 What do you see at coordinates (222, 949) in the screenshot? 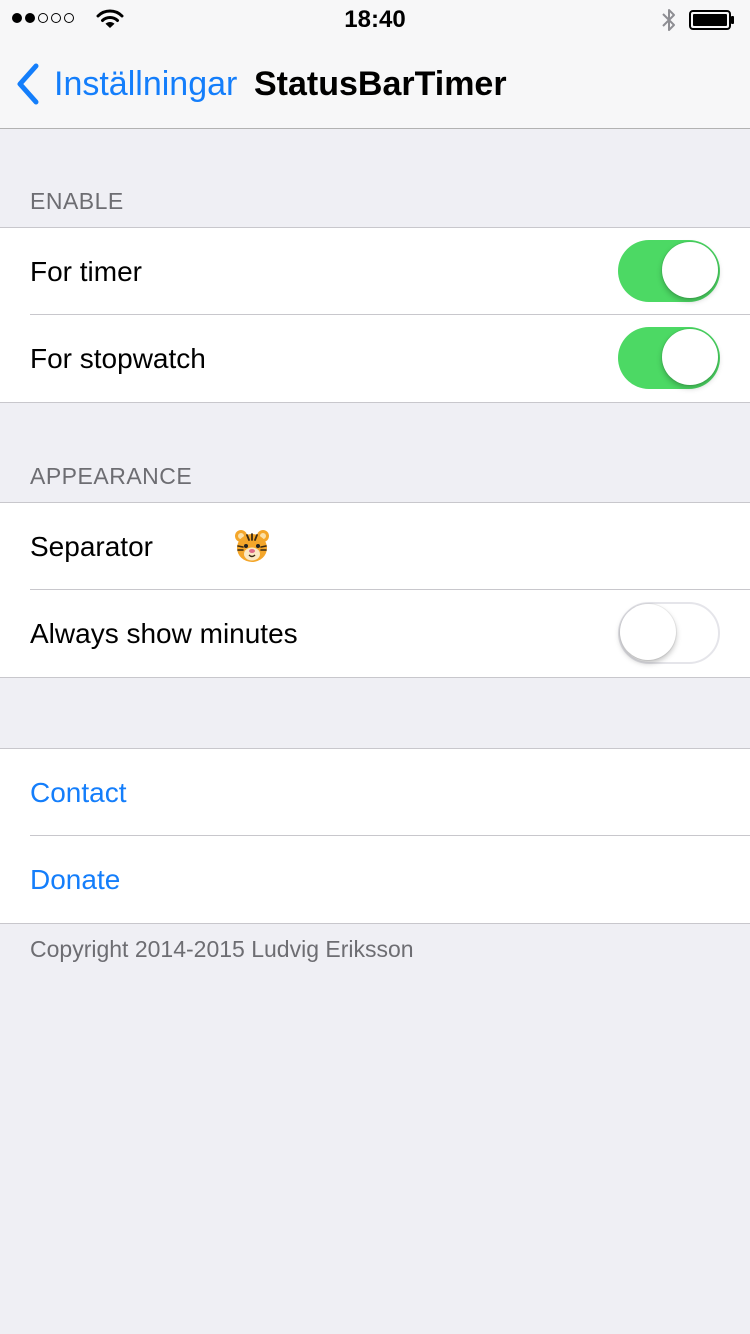
I see `copyright-footer: Copyright 2014-2015 Ludvig Eriksson` at bounding box center [222, 949].